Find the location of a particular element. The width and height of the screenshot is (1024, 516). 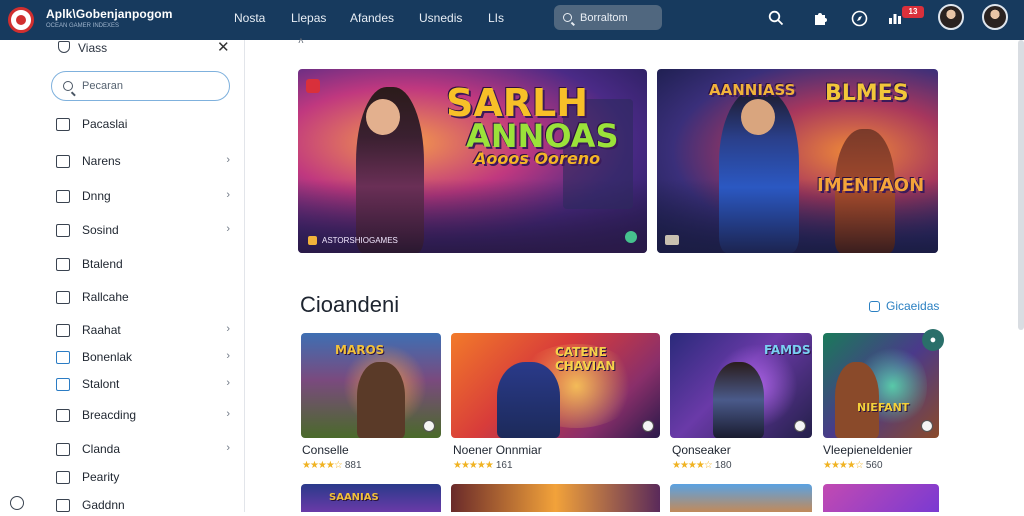

sidebar-item: Clanda › is located at coordinates (146, 449).